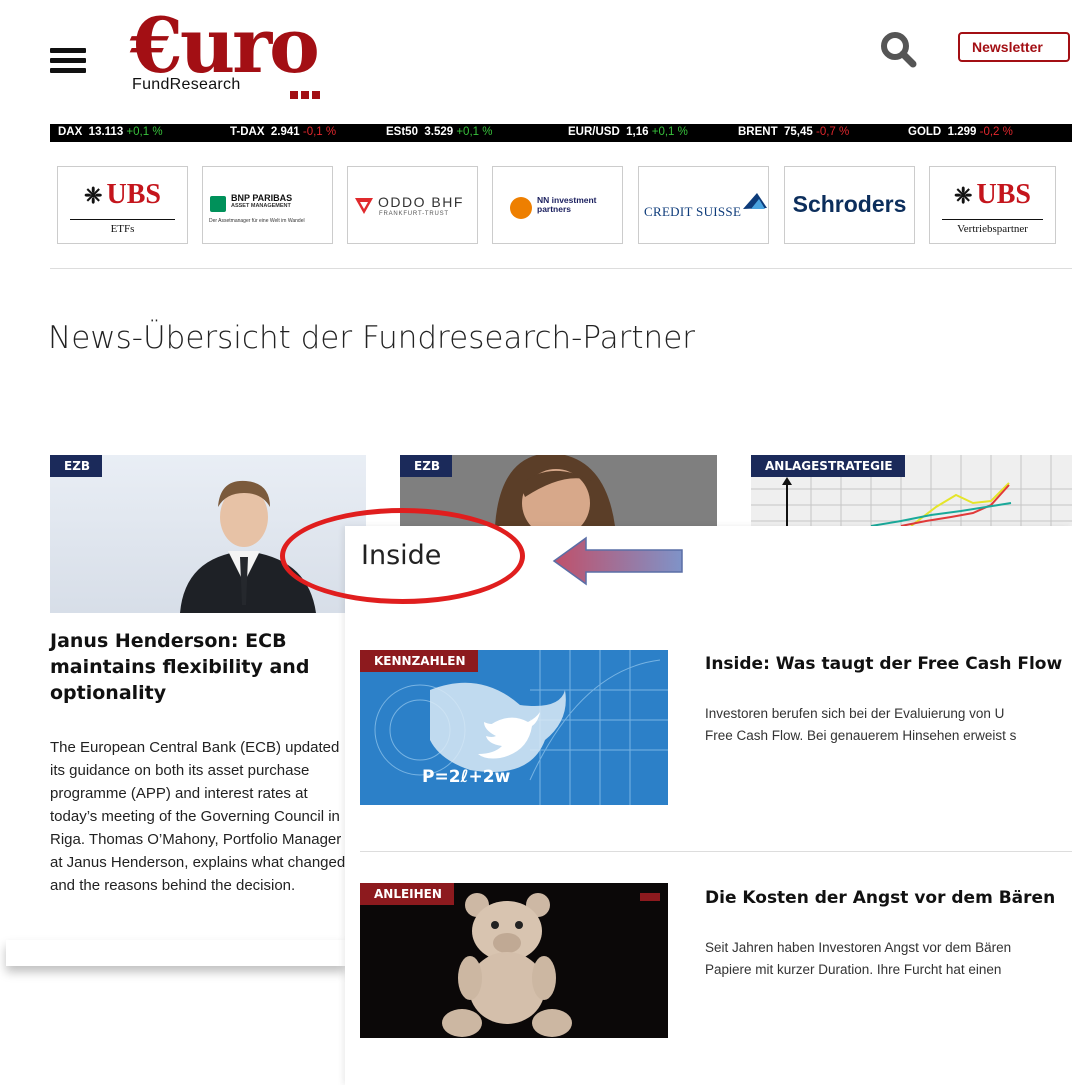  Describe the element at coordinates (225, 45) in the screenshot. I see `logo-main-text: €uro` at that location.